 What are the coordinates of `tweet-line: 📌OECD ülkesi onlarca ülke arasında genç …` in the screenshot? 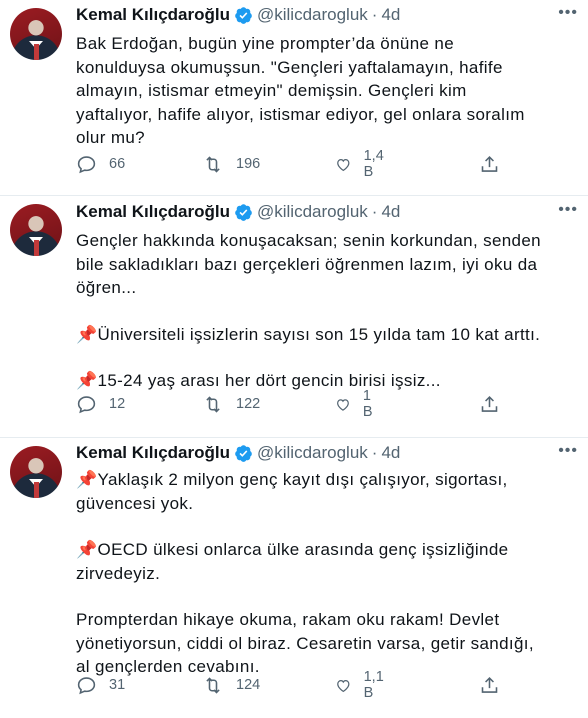 It's located at (292, 549).